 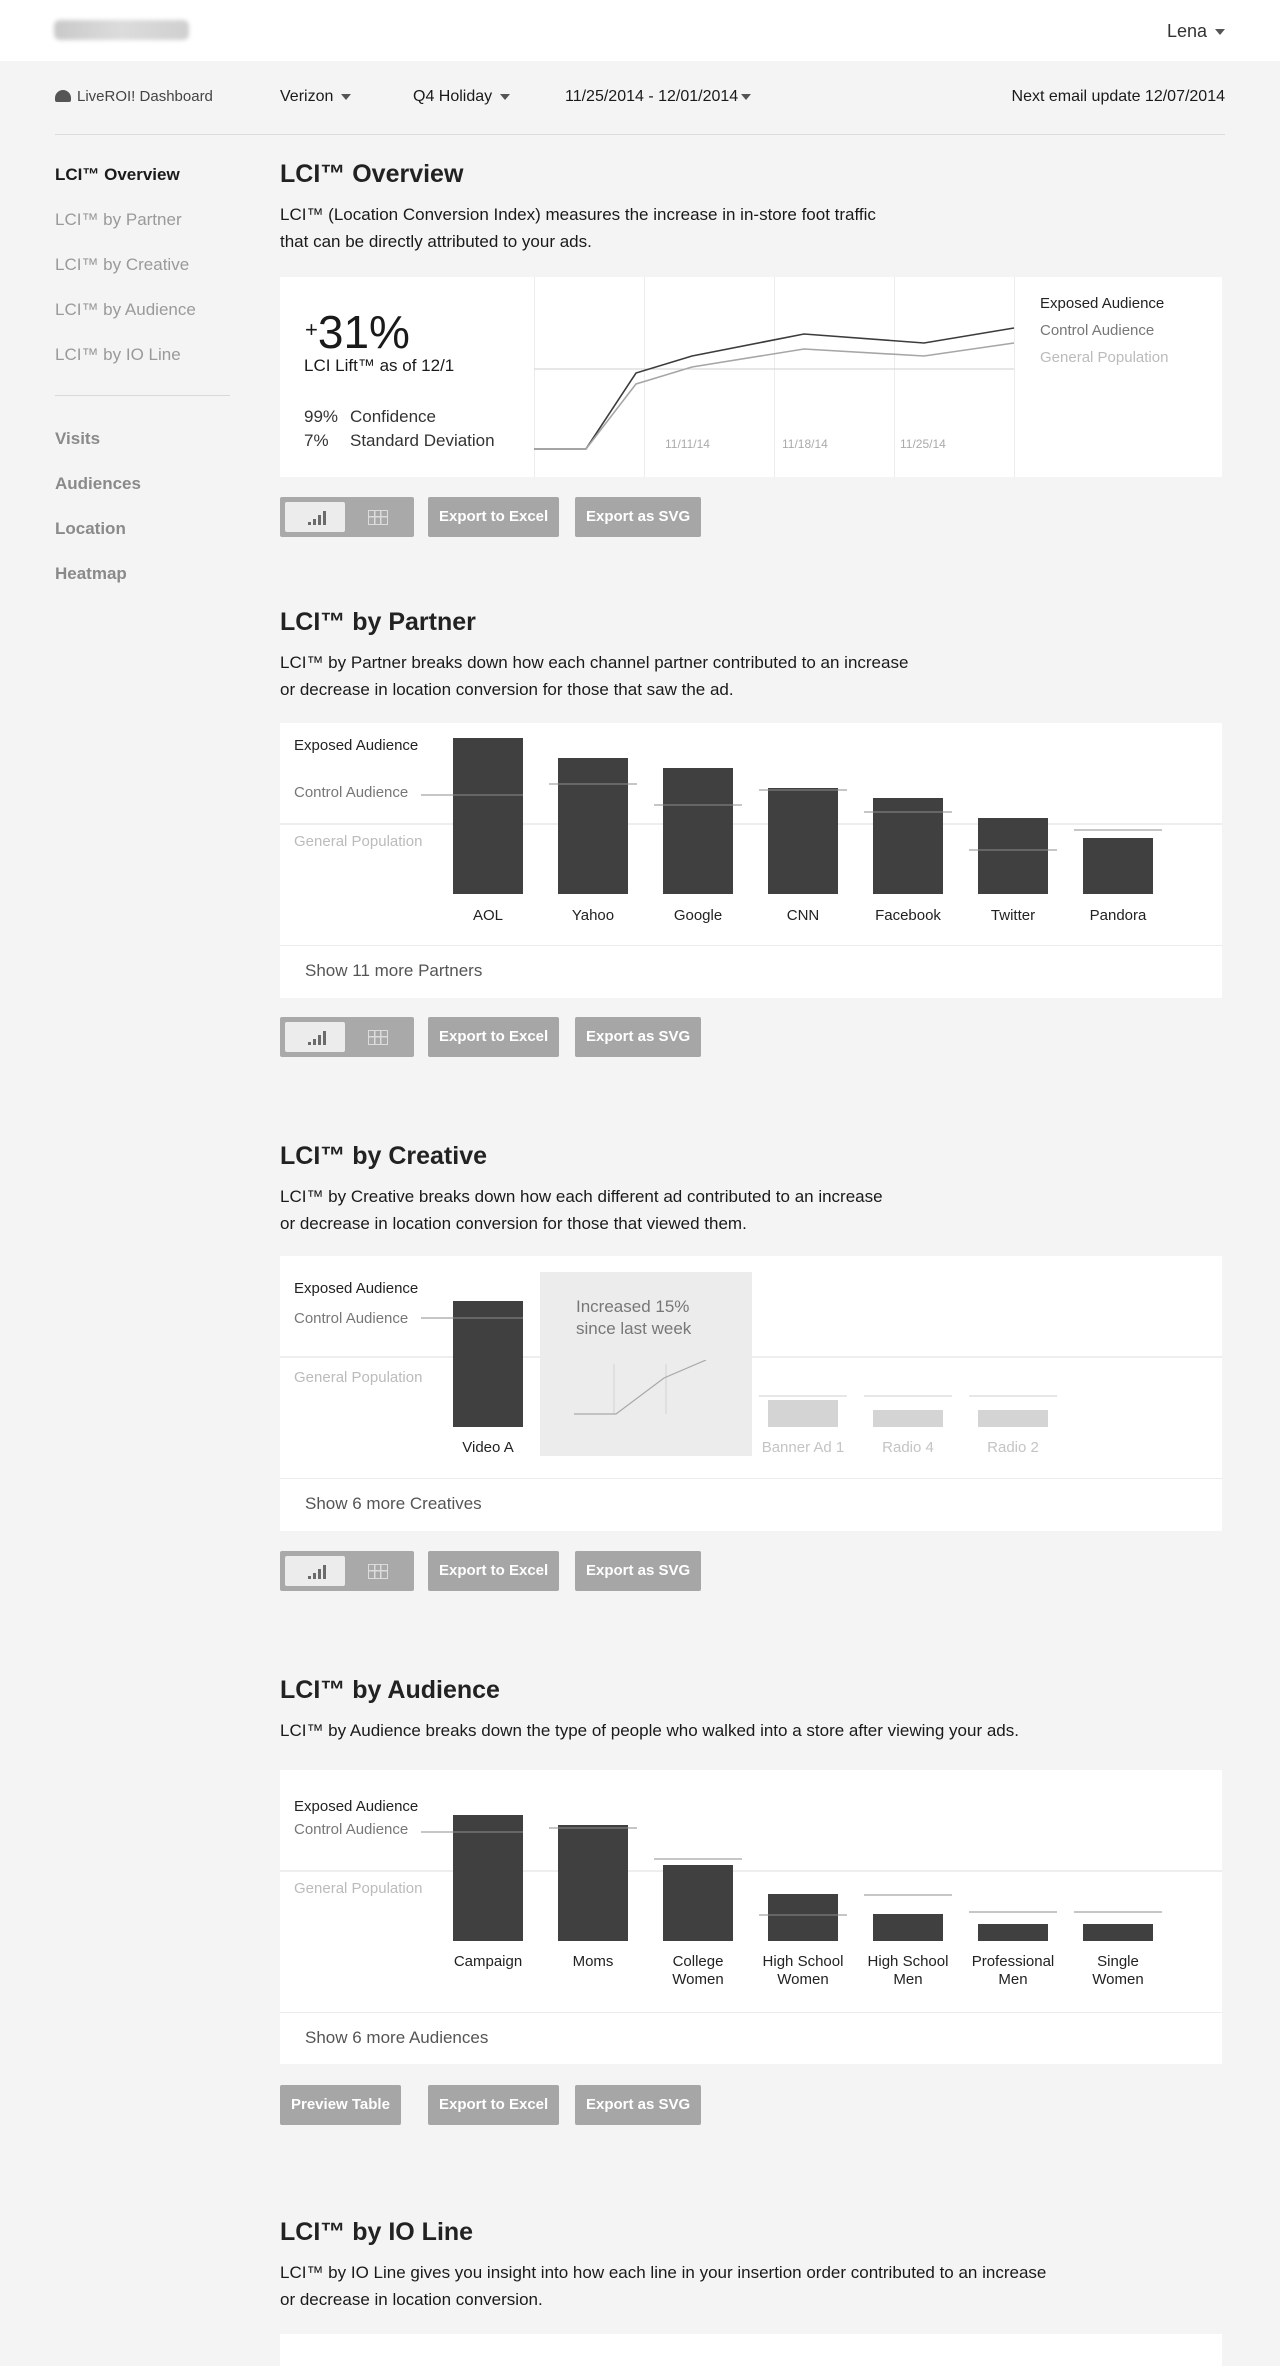 What do you see at coordinates (634, 1328) in the screenshot?
I see `tooltip-line-2: since last week` at bounding box center [634, 1328].